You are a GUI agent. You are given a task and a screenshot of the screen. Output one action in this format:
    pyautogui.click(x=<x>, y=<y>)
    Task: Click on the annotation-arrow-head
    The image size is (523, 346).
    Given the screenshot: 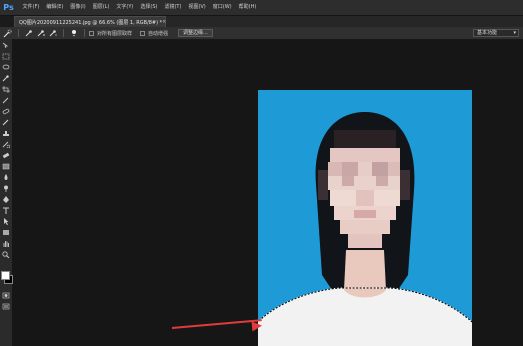 What is the action you would take?
    pyautogui.click(x=257, y=326)
    